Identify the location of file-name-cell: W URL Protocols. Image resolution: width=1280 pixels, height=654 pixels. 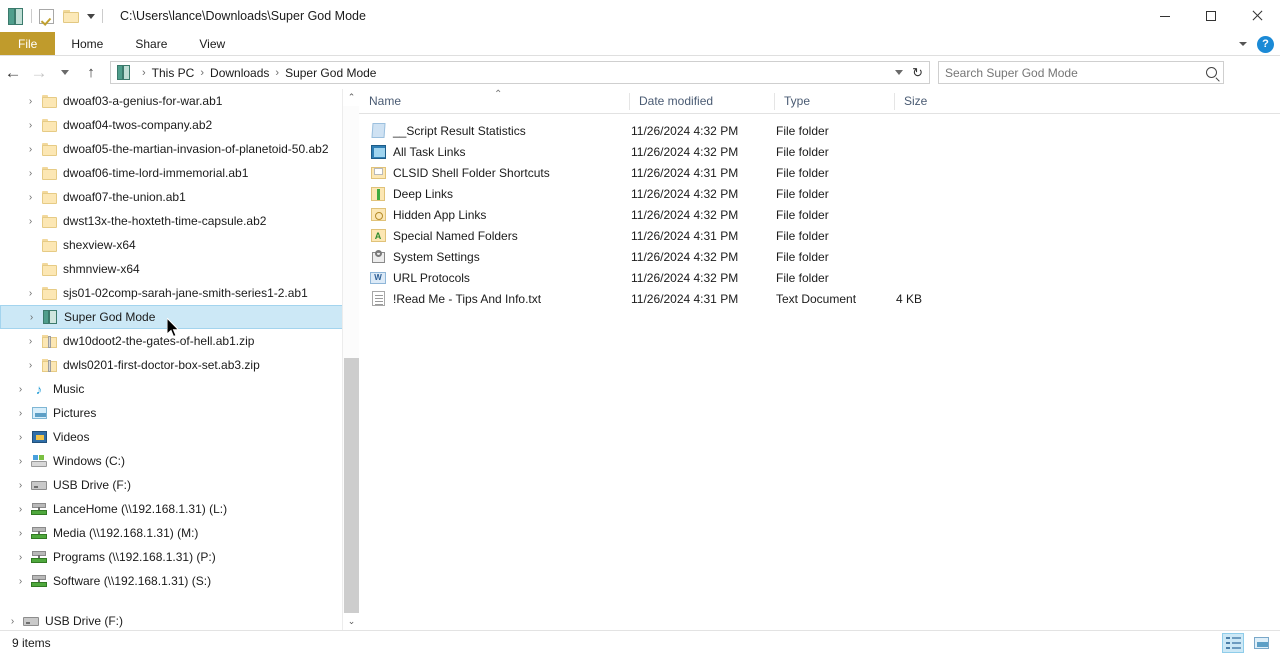
(494, 278).